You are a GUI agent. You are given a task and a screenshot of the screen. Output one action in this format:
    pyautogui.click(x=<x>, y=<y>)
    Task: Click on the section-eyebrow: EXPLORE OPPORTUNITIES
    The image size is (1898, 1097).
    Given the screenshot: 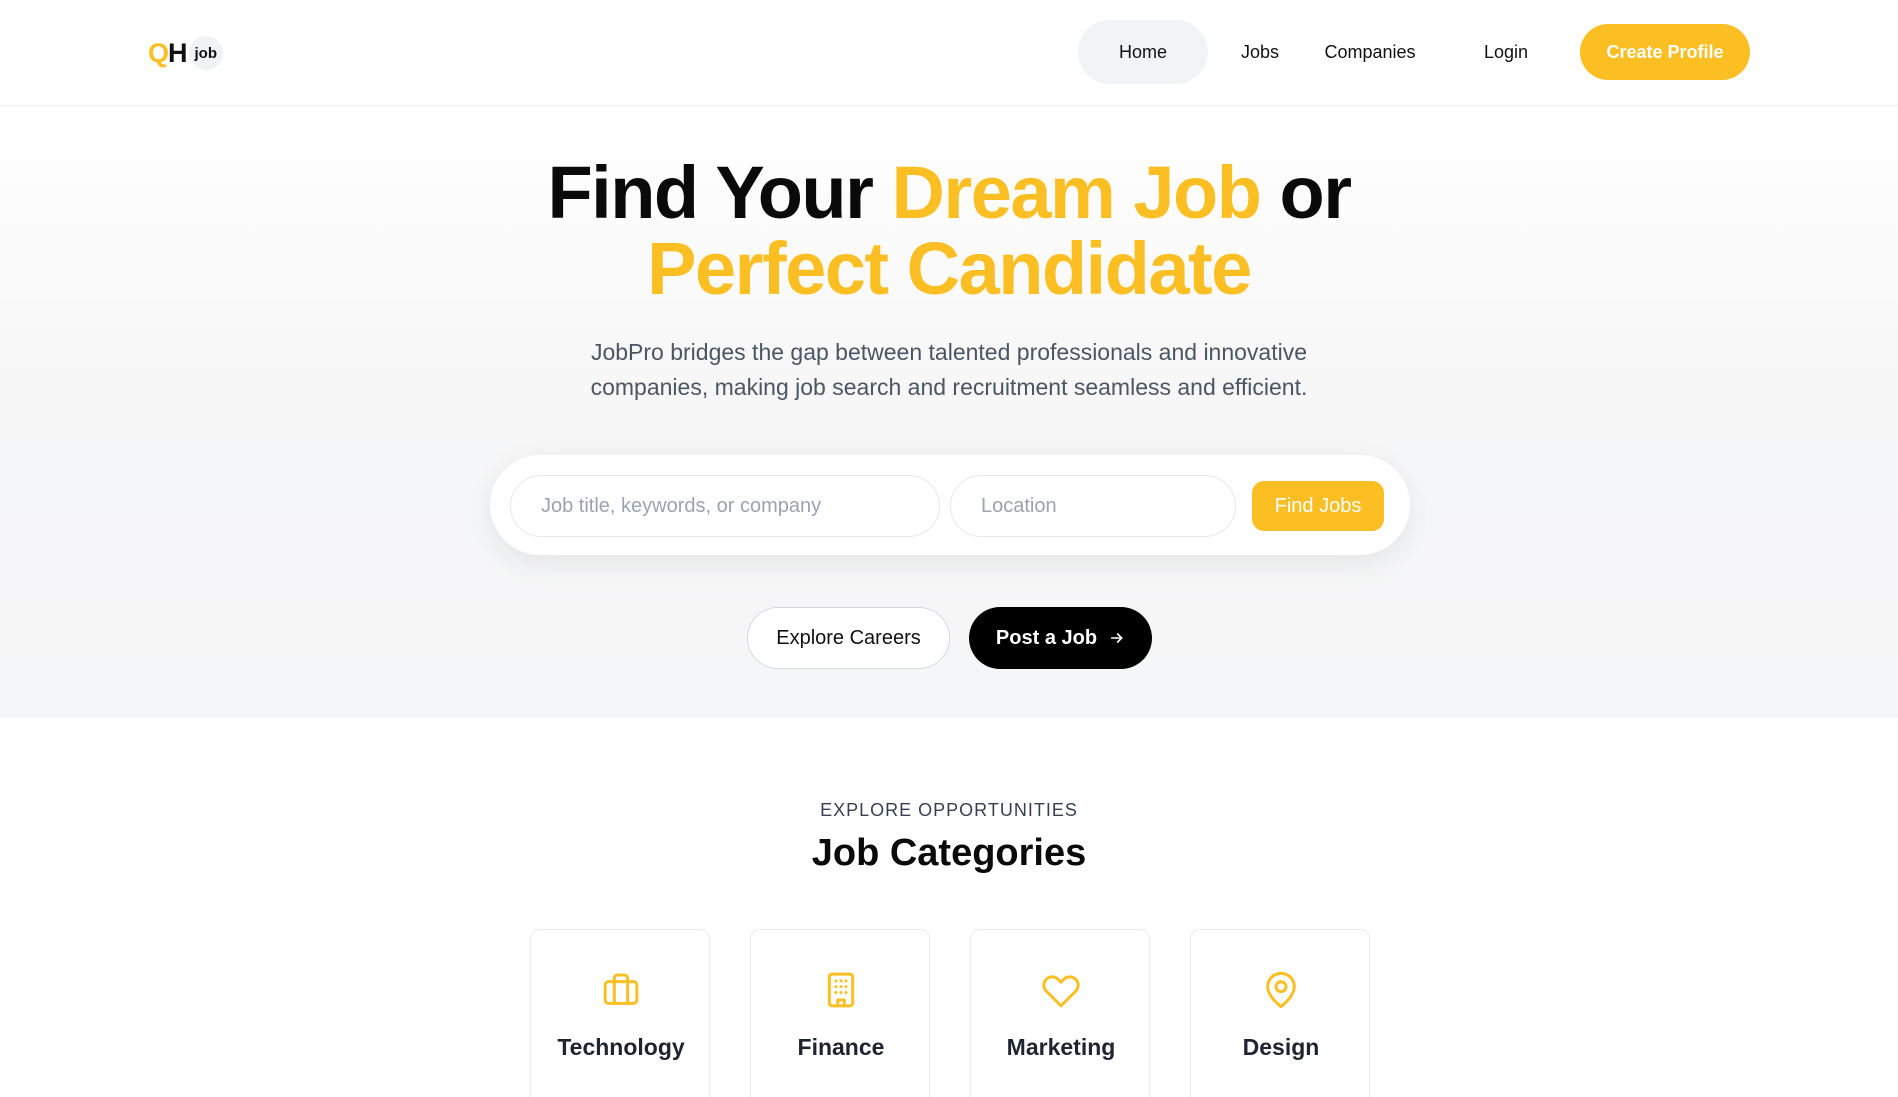 What is the action you would take?
    pyautogui.click(x=949, y=810)
    